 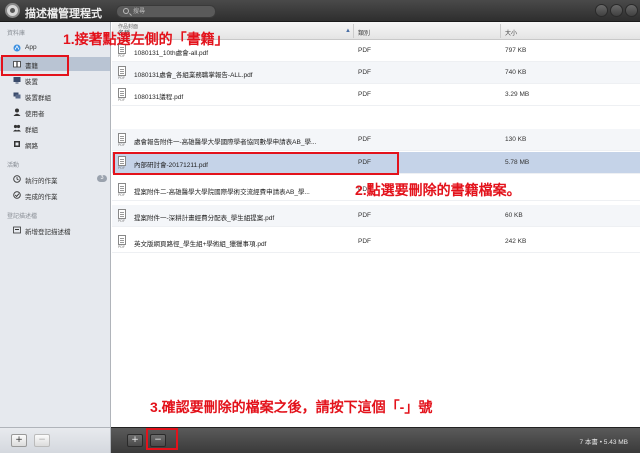 I want to click on book-size: 5.78 MB, so click(x=517, y=162).